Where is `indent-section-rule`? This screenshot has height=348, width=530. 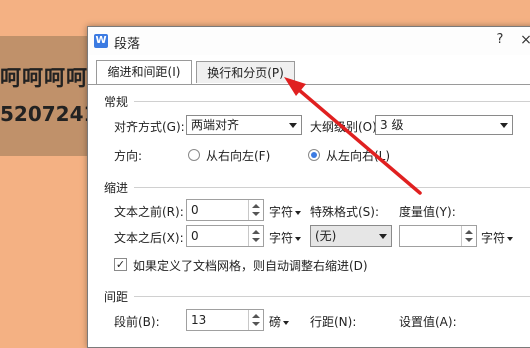 indent-section-rule is located at coordinates (332, 187).